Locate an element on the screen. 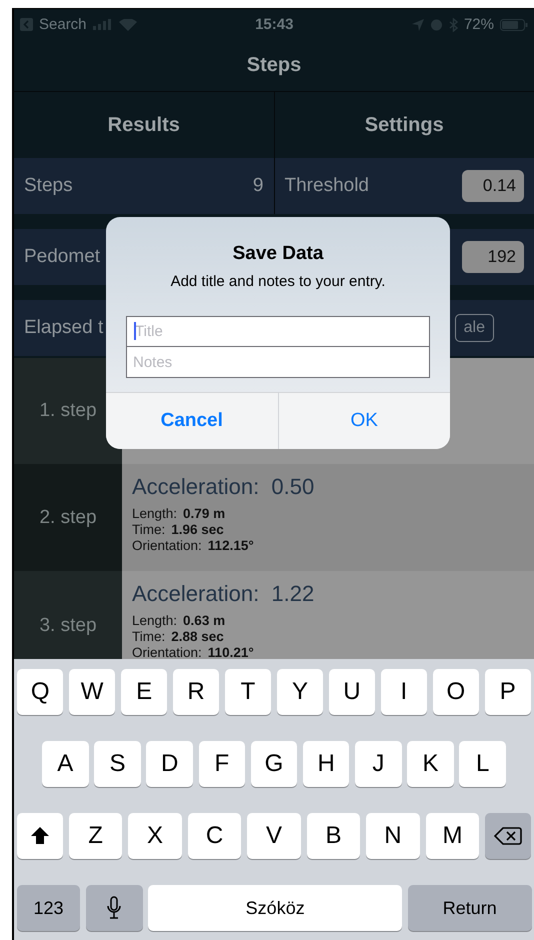 The height and width of the screenshot is (940, 534). step-number: 1. step is located at coordinates (68, 411).